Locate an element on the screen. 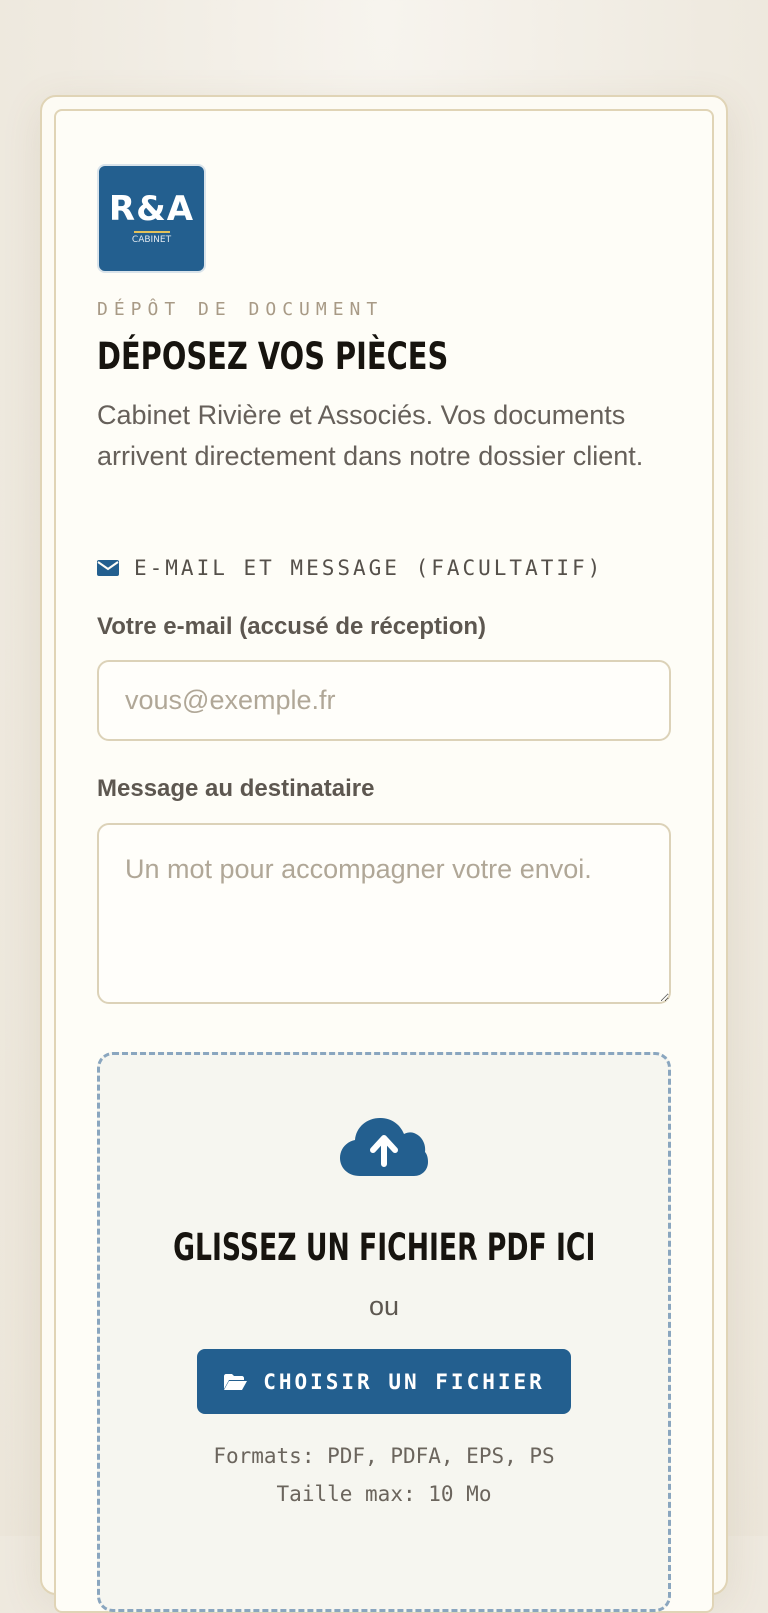 This screenshot has width=768, height=1613. section-heading: E-MAIL ET MESSAGE (FACULTATIF) is located at coordinates (350, 568).